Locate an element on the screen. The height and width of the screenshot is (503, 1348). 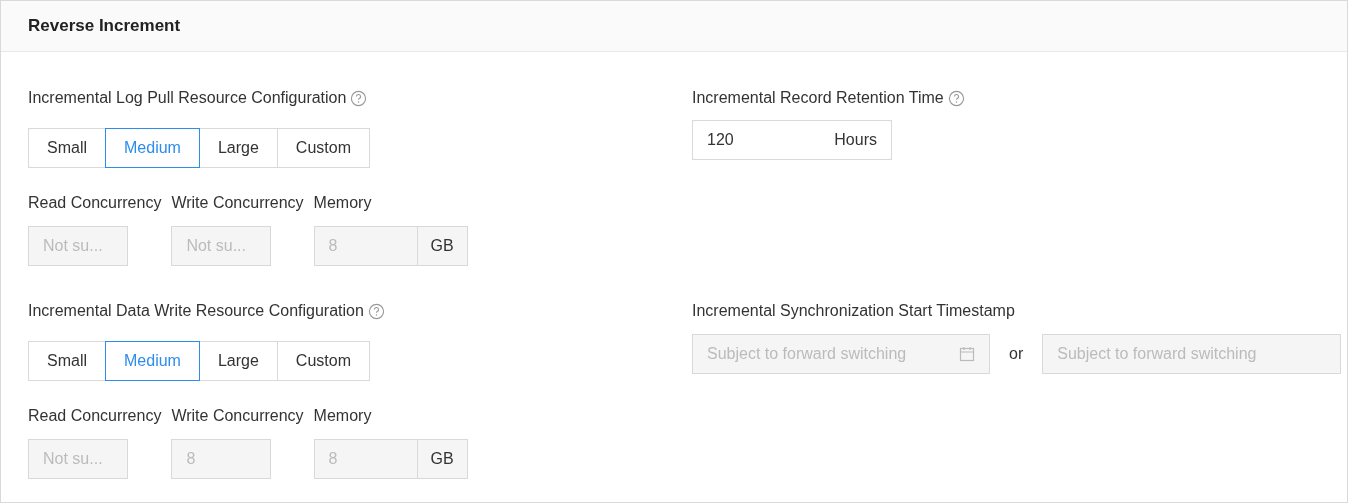
calendar-icon is located at coordinates (967, 354).